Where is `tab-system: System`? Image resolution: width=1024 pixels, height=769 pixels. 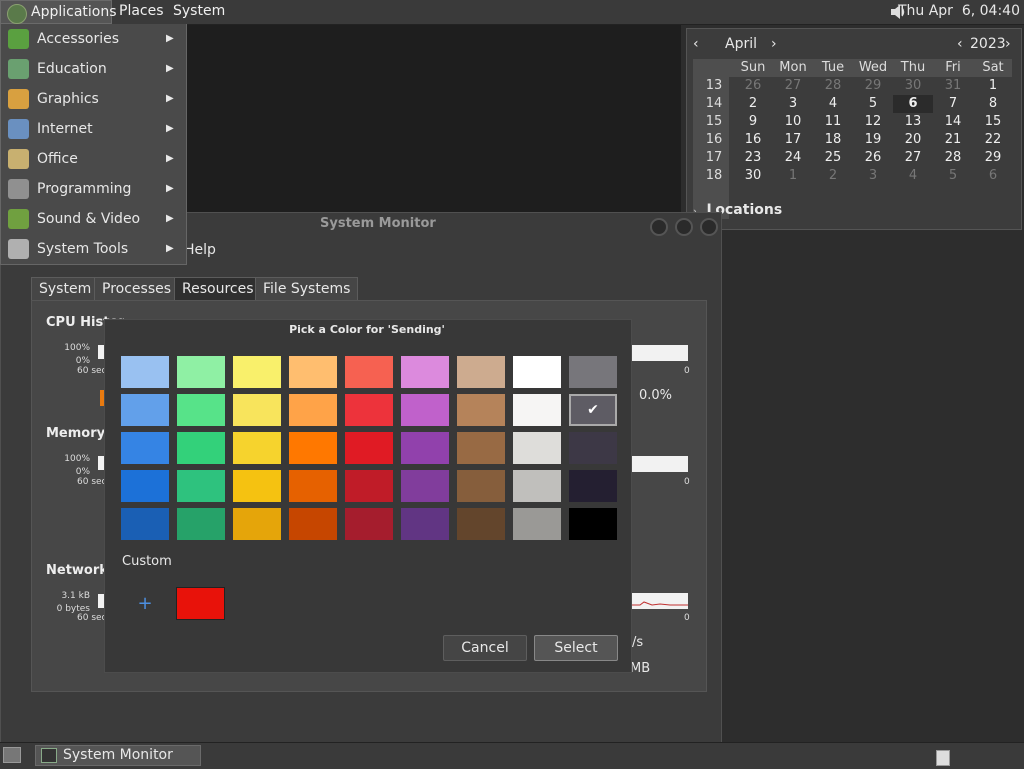 tab-system: System is located at coordinates (65, 289).